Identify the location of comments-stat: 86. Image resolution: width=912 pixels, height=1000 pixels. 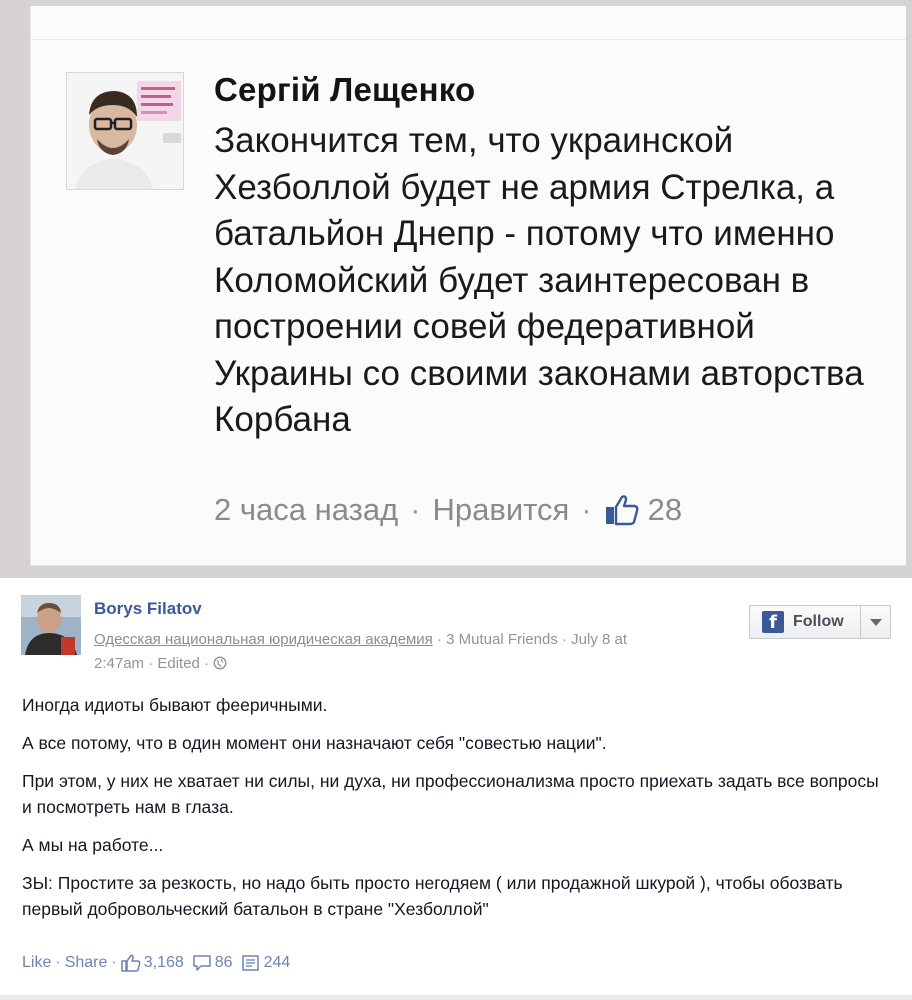
(212, 963).